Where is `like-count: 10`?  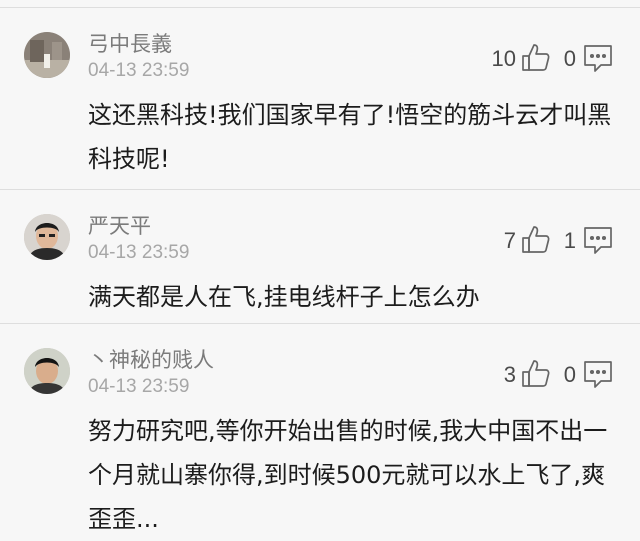
like-count: 10 is located at coordinates (503, 58).